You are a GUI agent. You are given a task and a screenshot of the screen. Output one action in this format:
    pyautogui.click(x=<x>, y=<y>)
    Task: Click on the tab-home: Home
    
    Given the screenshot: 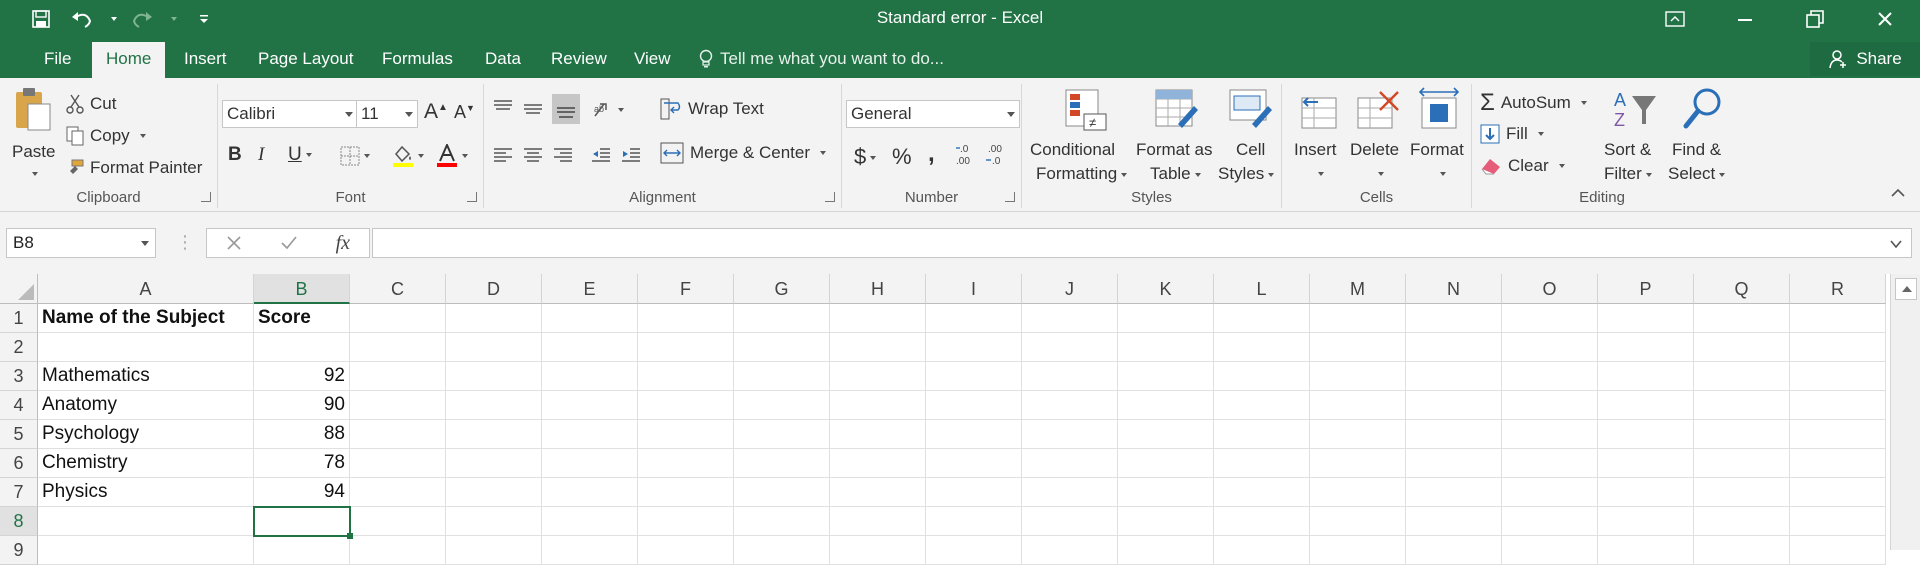 What is the action you would take?
    pyautogui.click(x=129, y=60)
    